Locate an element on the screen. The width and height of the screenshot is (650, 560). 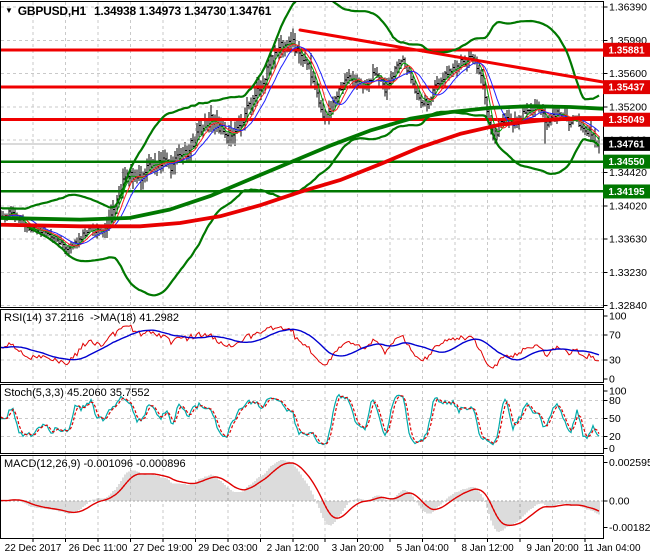
svg-text: 27 Dec 19:00 is located at coordinates (163, 548).